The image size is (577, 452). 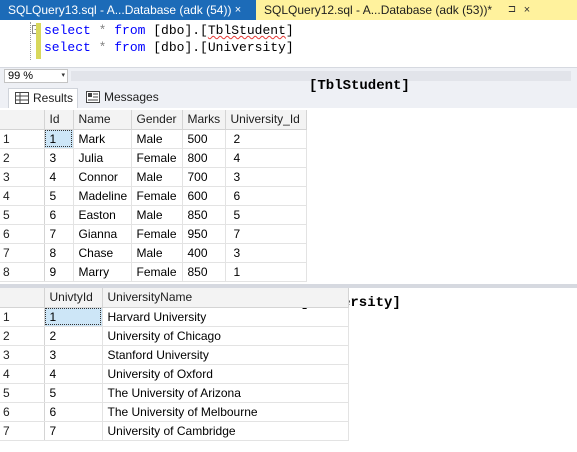 I want to click on table-cell: Gianna, so click(x=102, y=234).